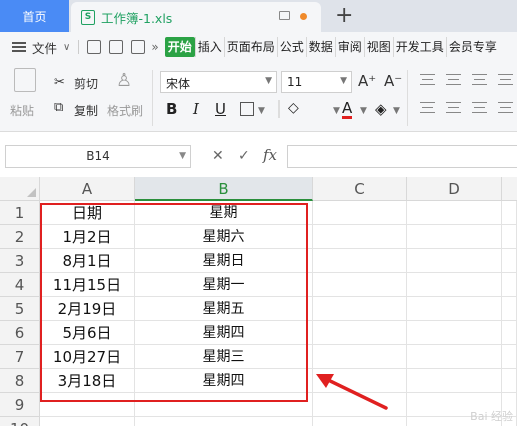 Image resolution: width=517 pixels, height=426 pixels. Describe the element at coordinates (218, 156) in the screenshot. I see `cancel-icon: ✕` at that location.